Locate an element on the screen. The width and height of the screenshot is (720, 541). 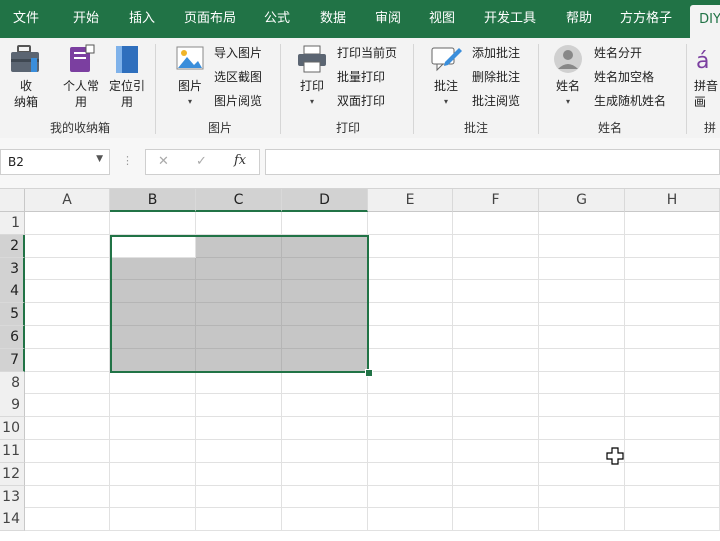
row-header-10: 10 is located at coordinates (12, 429).